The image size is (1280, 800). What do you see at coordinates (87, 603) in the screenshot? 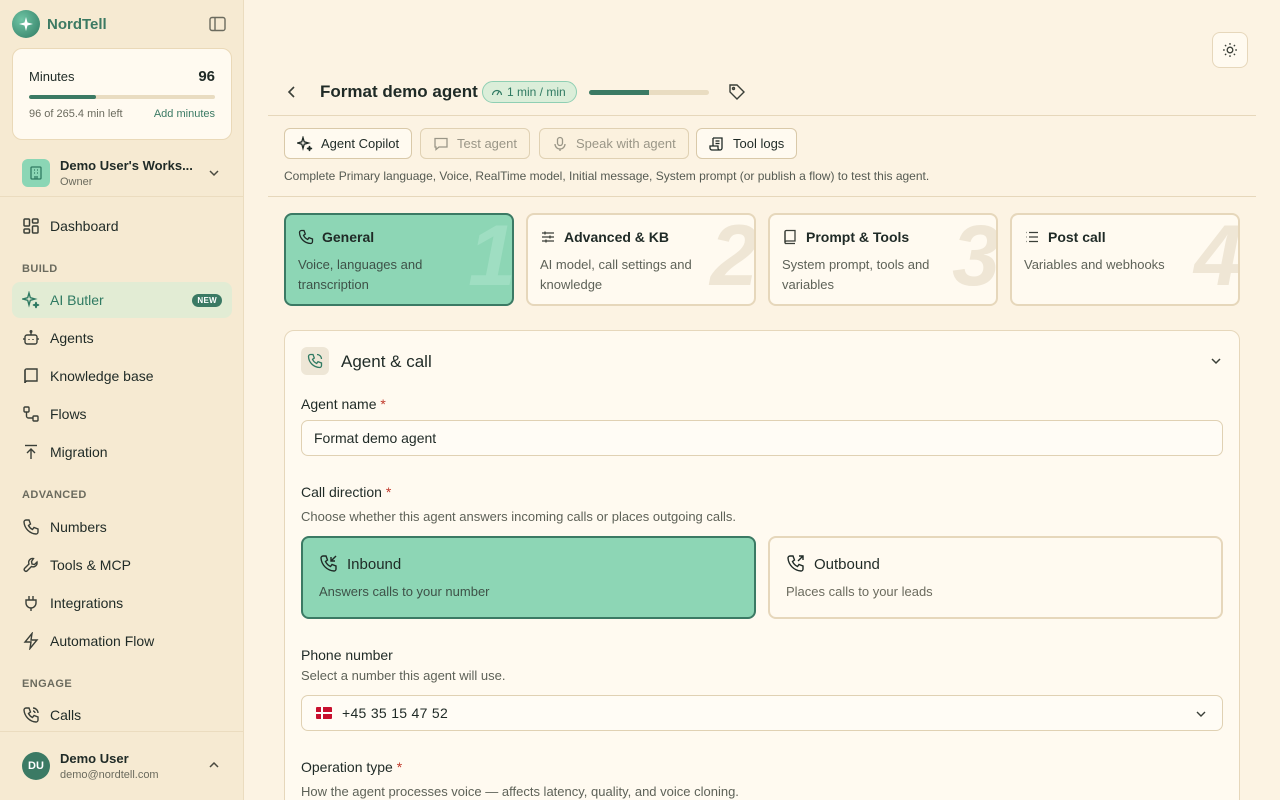
I see `sidebar-item-label: Integrations` at bounding box center [87, 603].